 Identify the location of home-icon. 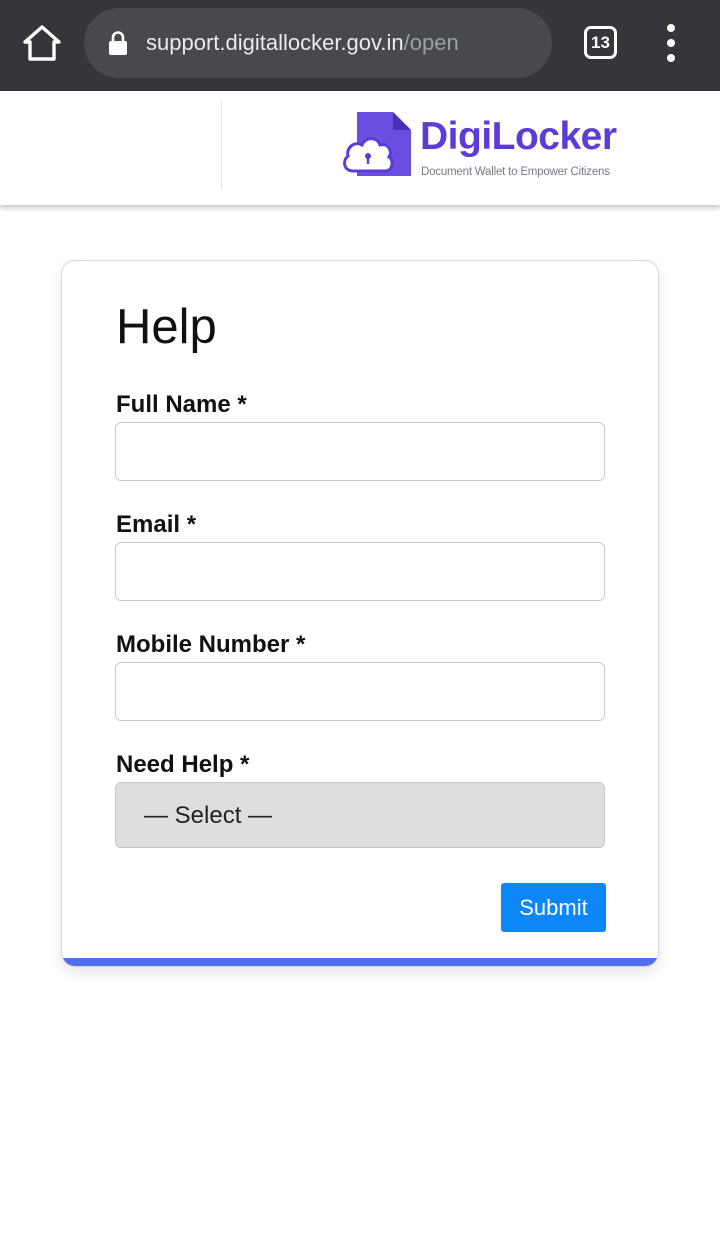
(42, 43).